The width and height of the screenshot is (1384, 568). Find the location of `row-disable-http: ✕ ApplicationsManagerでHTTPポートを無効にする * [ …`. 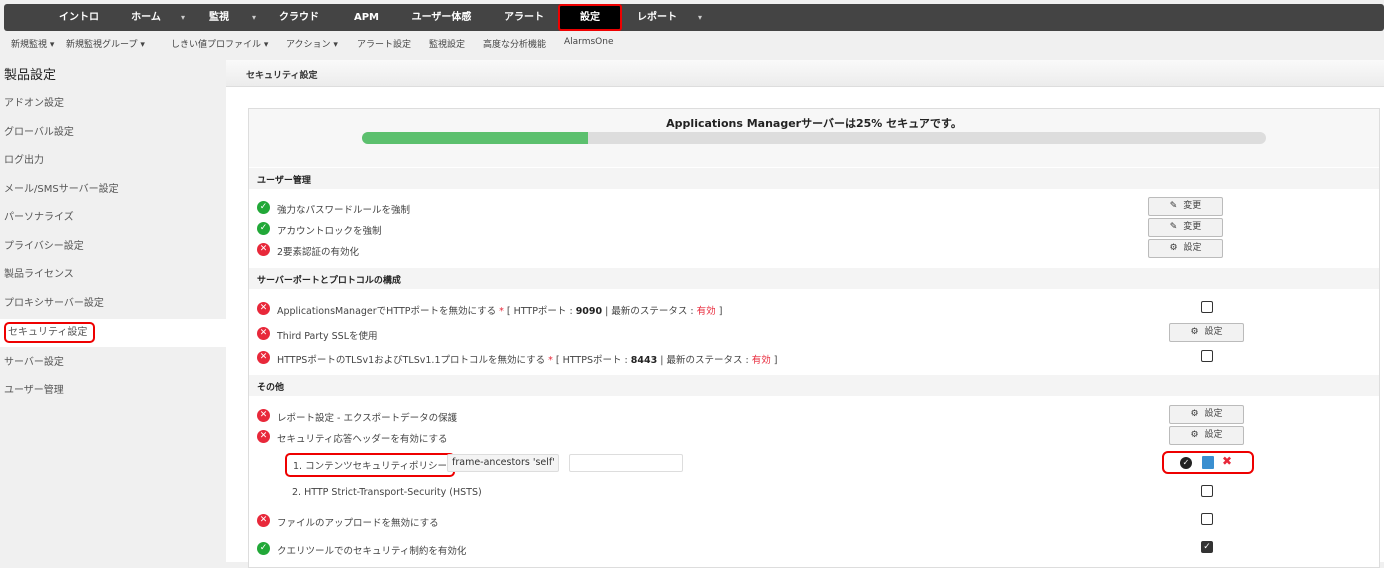

row-disable-http: ✕ ApplicationsManagerでHTTPポートを無効にする * [ … is located at coordinates (814, 309).